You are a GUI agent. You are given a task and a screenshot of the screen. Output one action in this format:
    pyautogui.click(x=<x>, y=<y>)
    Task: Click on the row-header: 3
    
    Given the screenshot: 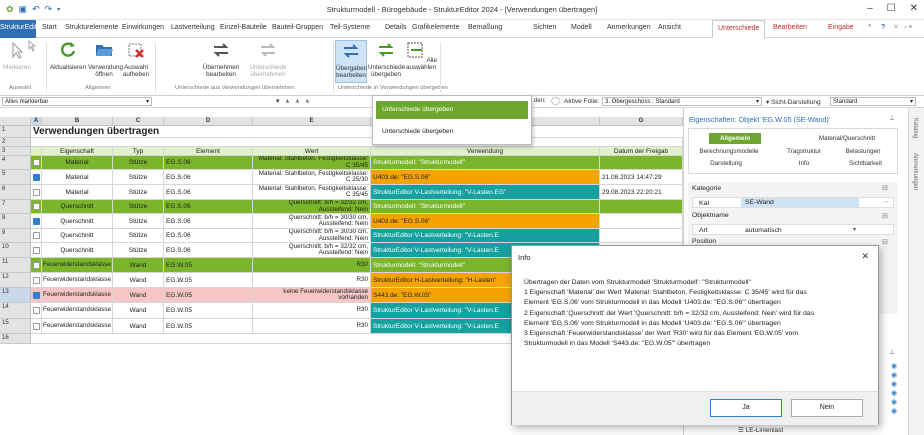 What is the action you would take?
    pyautogui.click(x=15, y=151)
    